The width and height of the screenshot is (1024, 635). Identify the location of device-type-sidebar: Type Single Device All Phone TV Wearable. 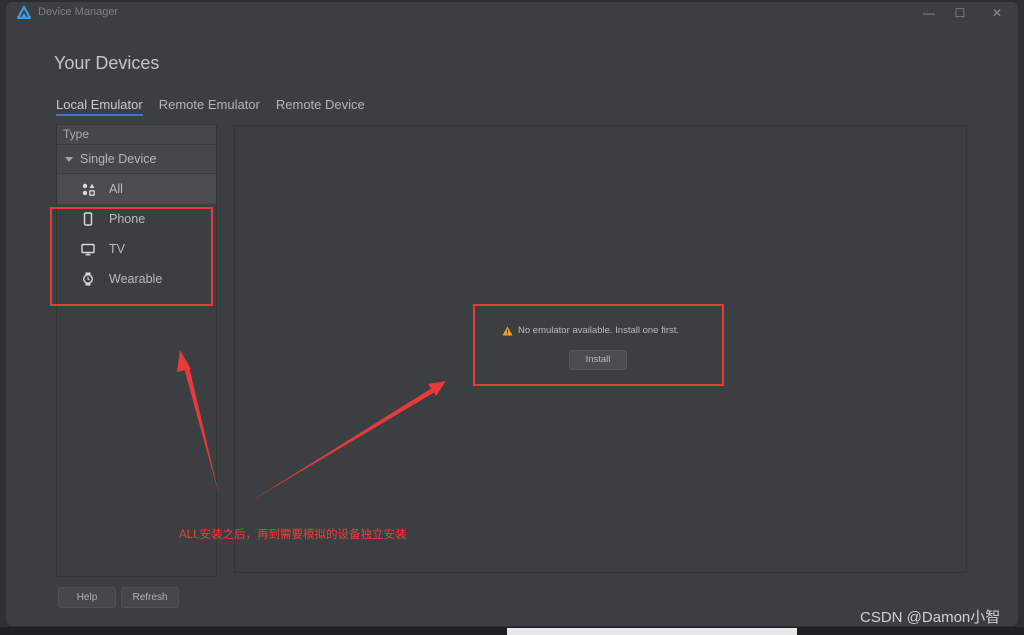
(136, 350).